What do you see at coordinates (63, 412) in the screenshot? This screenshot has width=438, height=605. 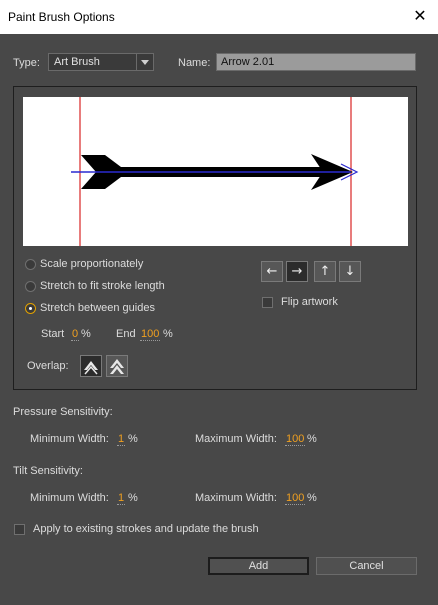 I see `pressure-sensitivity-heading: Pressure Sensitivity:` at bounding box center [63, 412].